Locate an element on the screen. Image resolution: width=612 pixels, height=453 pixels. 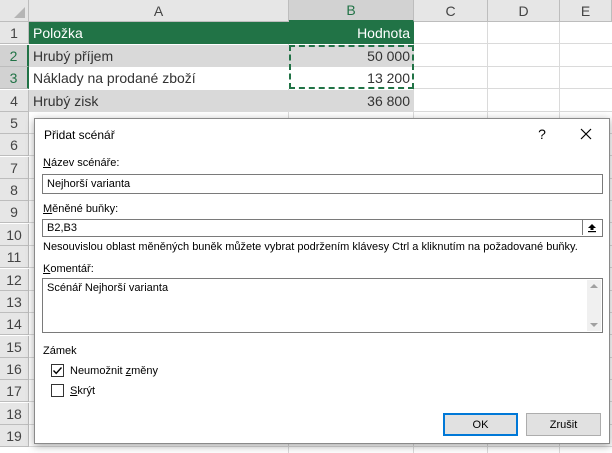
cell-a1: Položka is located at coordinates (159, 33).